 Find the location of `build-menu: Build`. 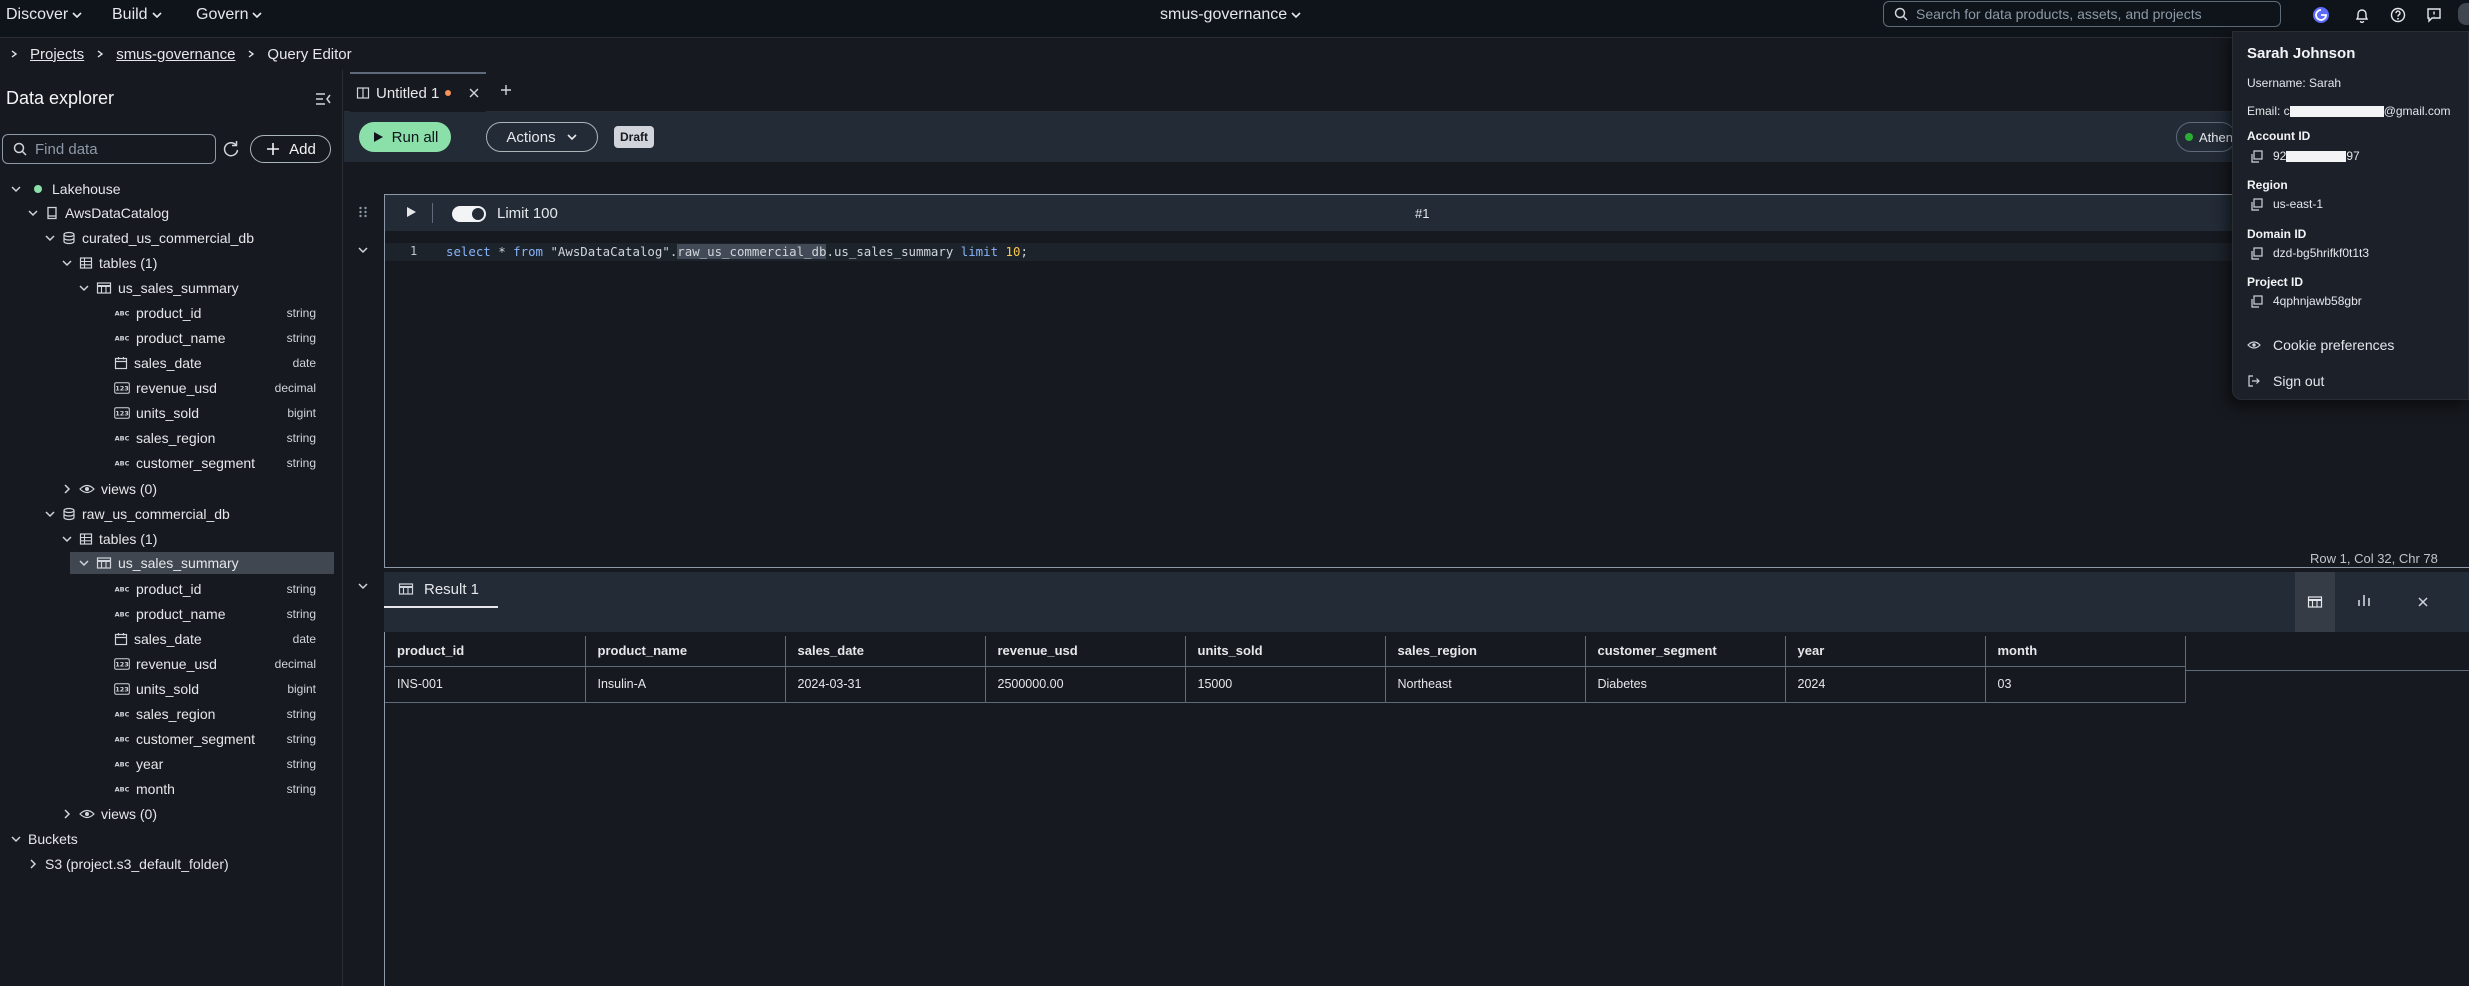

build-menu: Build is located at coordinates (137, 15).